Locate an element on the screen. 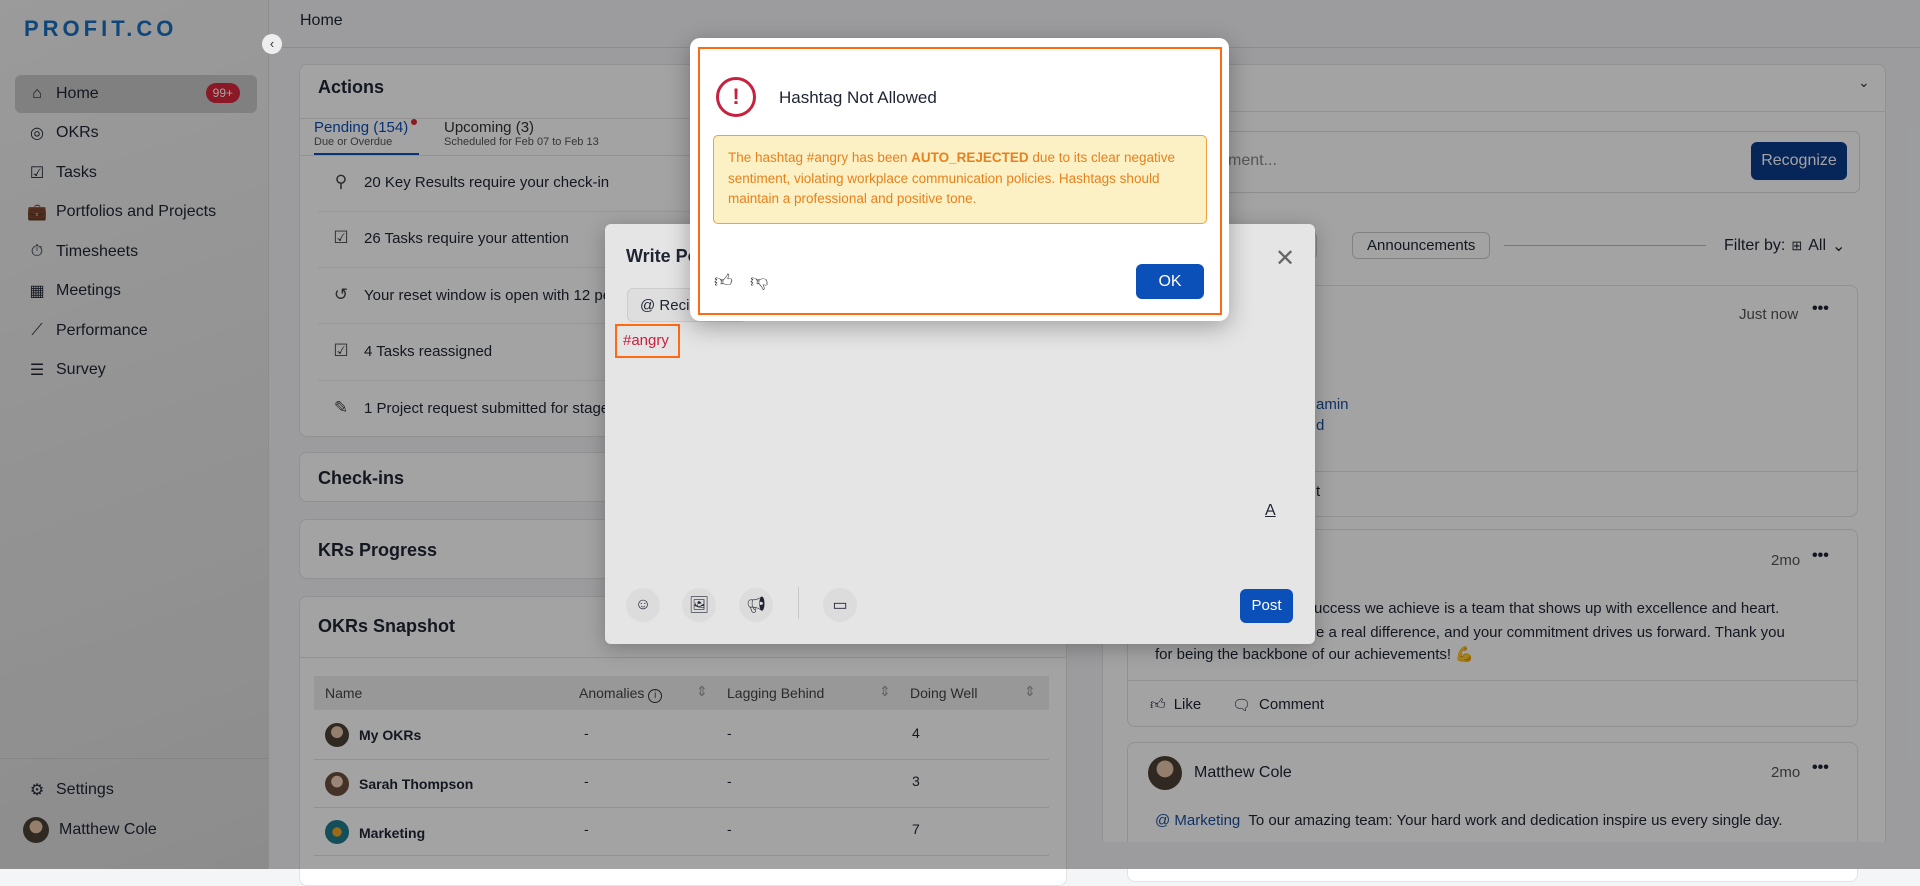 The height and width of the screenshot is (886, 1920). alert-title: Hashtag Not Allowed is located at coordinates (858, 97).